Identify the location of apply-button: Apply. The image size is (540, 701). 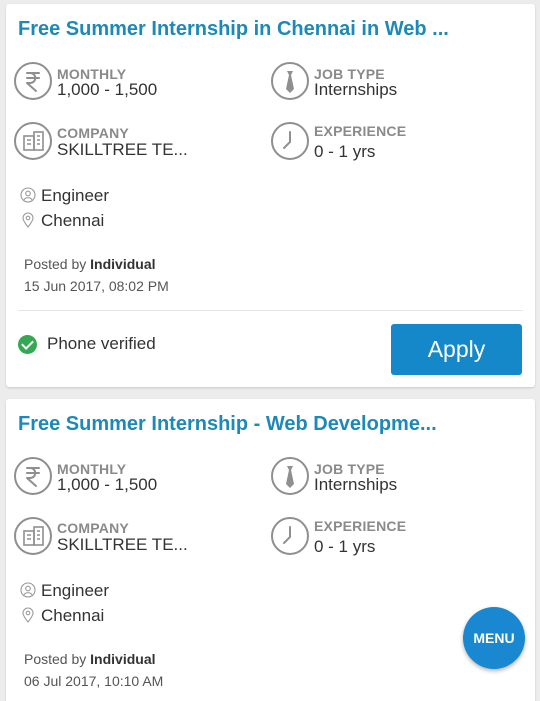
(456, 349).